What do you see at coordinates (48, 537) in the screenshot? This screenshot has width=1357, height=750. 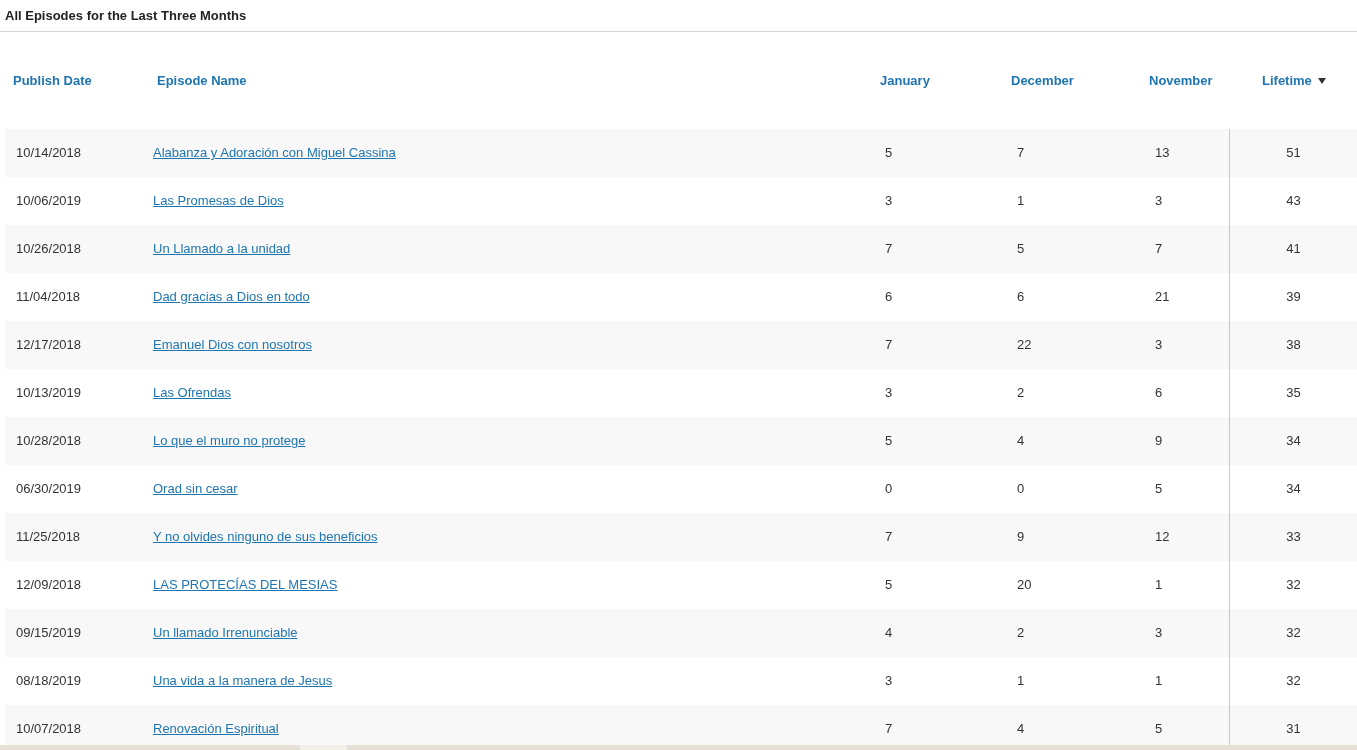 I see `table-cell: 11/25/2018` at bounding box center [48, 537].